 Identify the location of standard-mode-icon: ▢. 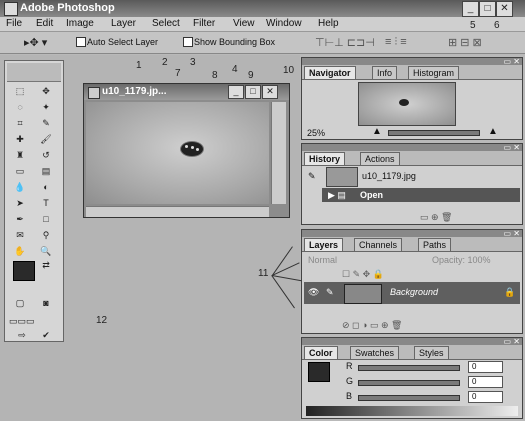
(20, 303).